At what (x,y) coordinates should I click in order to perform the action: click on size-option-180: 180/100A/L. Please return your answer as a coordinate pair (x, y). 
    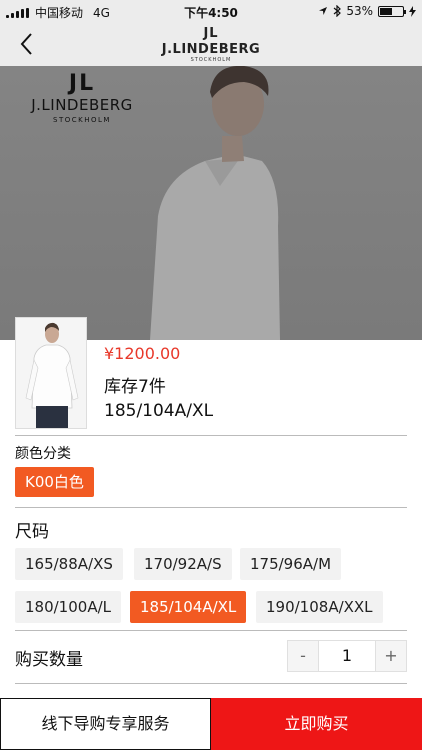
    Looking at the image, I should click on (68, 607).